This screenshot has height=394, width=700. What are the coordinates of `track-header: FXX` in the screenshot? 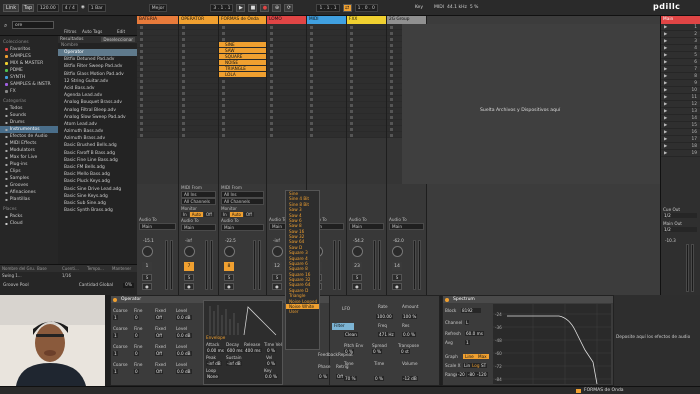 It's located at (366, 20).